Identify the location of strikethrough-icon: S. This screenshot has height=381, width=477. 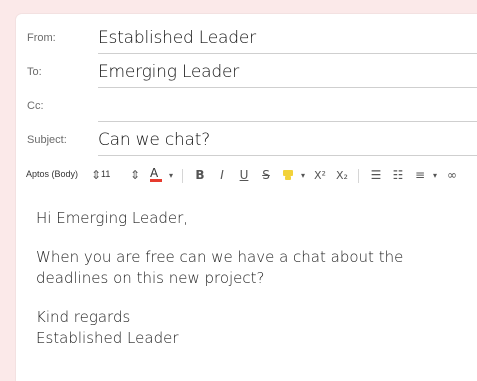
(266, 175).